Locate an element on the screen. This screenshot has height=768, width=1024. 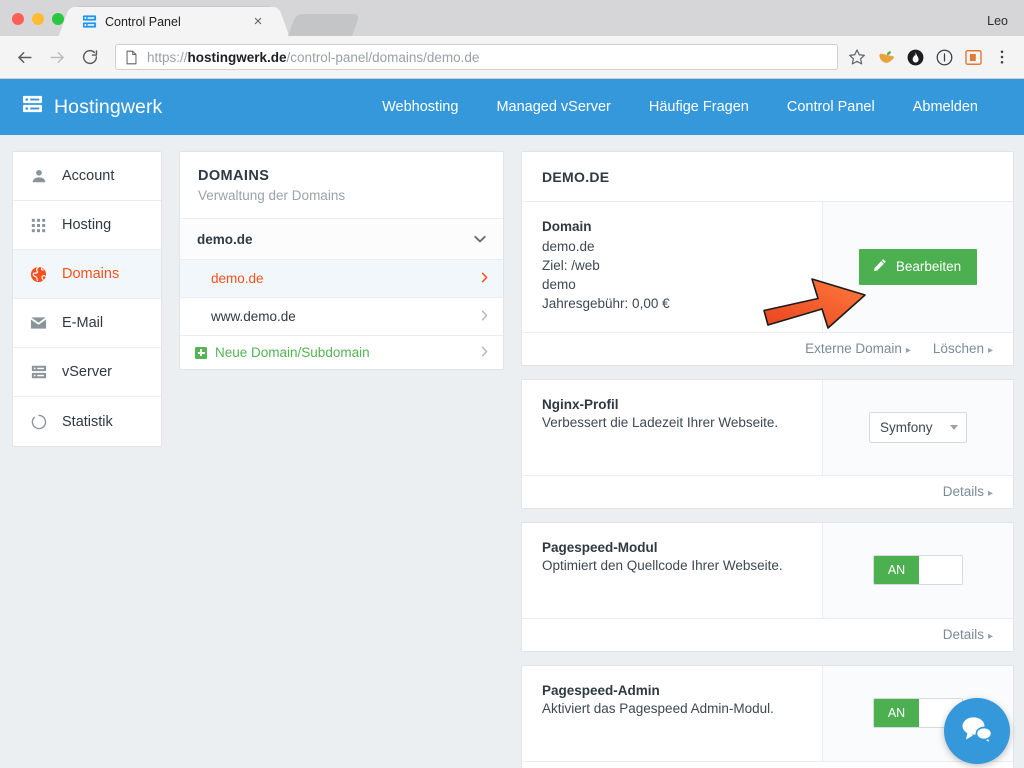
pagespeed-module-details-link: Details ▸ is located at coordinates (968, 634).